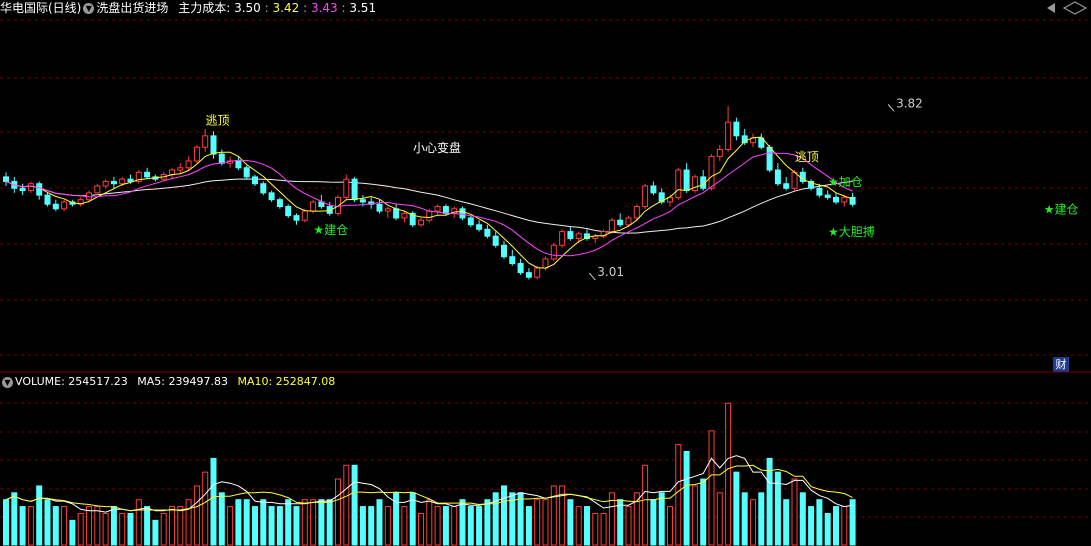  I want to click on annotation-label: ★大胆搏, so click(851, 232).